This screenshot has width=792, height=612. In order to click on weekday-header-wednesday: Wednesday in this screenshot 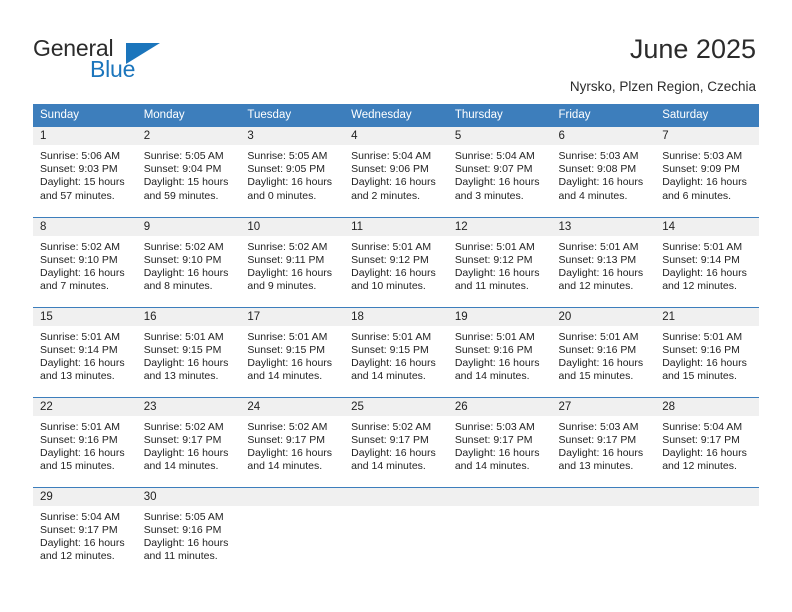, I will do `click(396, 115)`.